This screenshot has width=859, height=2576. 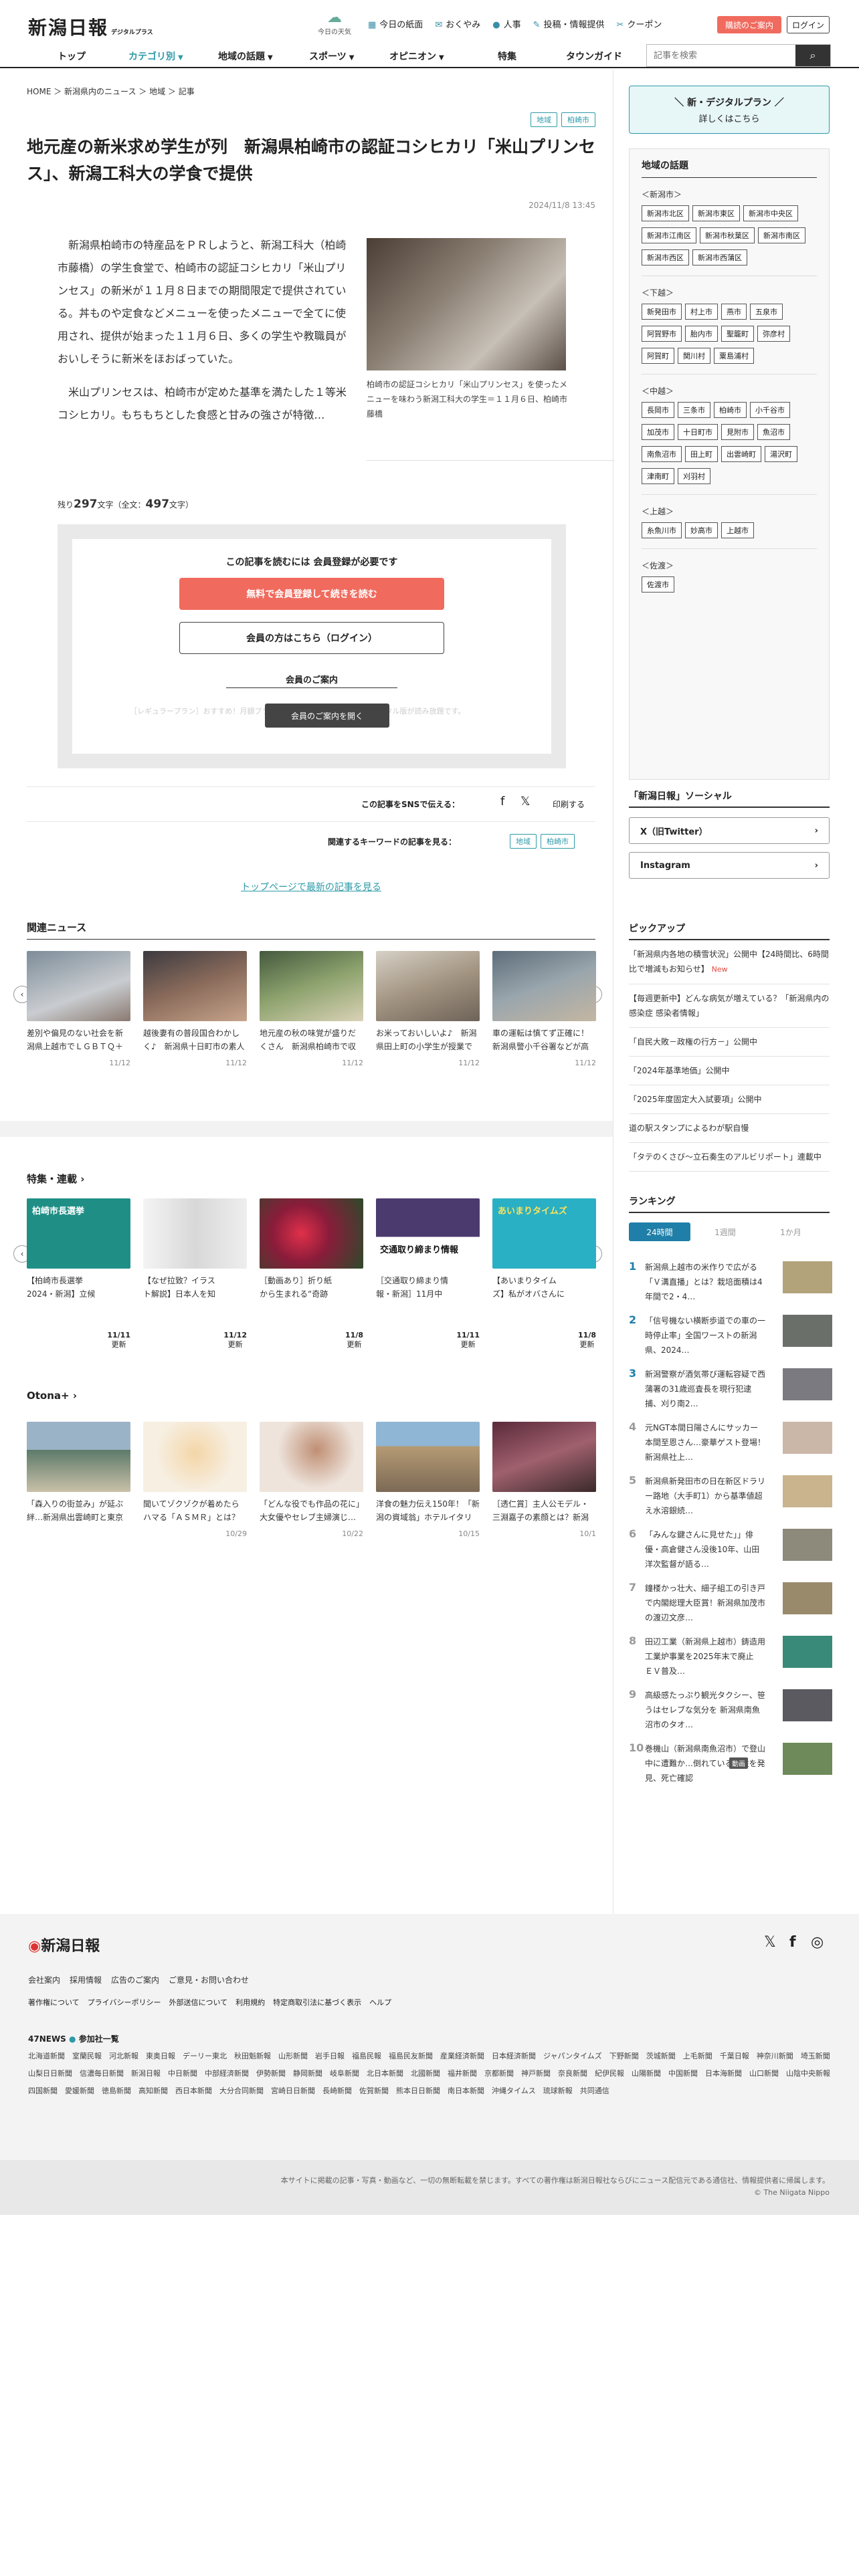 What do you see at coordinates (669, 235) in the screenshot?
I see `region-chip: 新潟市江南区` at bounding box center [669, 235].